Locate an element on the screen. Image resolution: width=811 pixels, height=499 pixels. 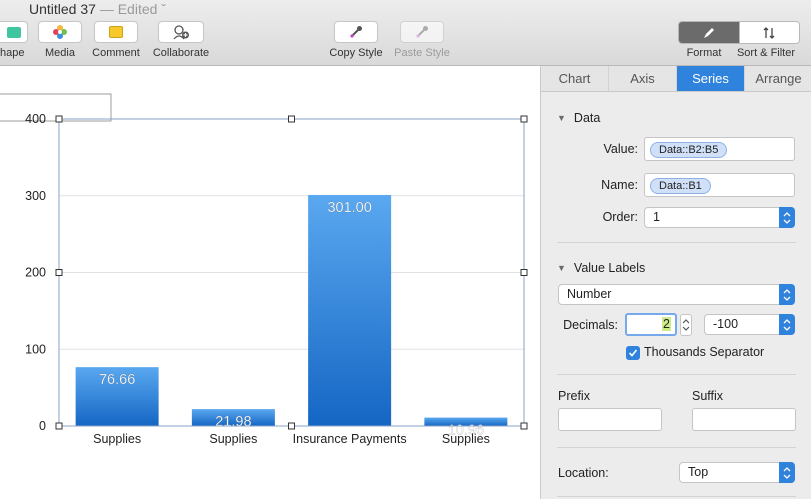
checkmark-icon is located at coordinates (633, 353).